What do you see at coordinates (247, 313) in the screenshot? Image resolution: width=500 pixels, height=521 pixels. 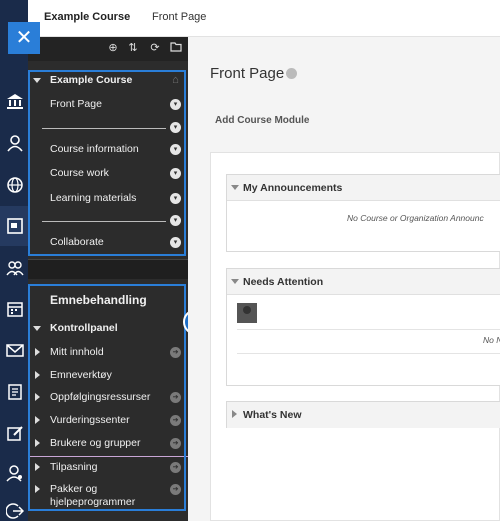 I see `avatar` at bounding box center [247, 313].